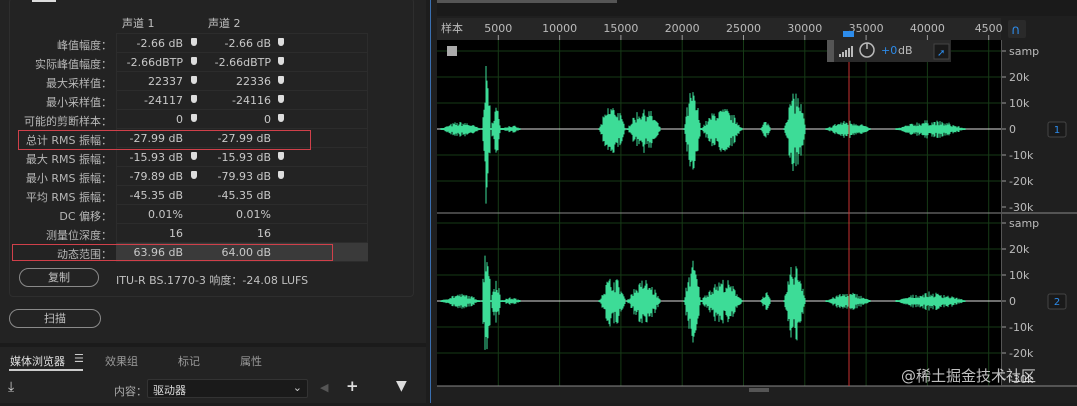 The width and height of the screenshot is (1077, 406). Describe the element at coordinates (452, 28) in the screenshot. I see `ruler-unit: 样本` at that location.